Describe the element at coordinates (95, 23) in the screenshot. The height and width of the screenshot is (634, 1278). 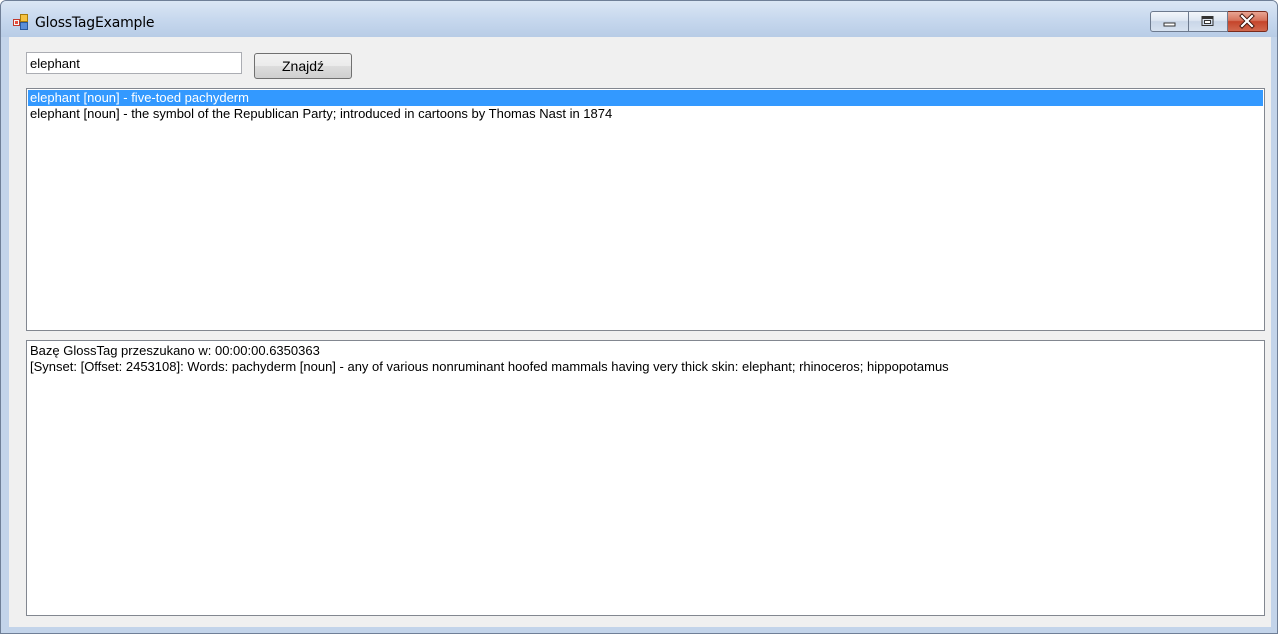
I see `window-title: GlossTagExample` at that location.